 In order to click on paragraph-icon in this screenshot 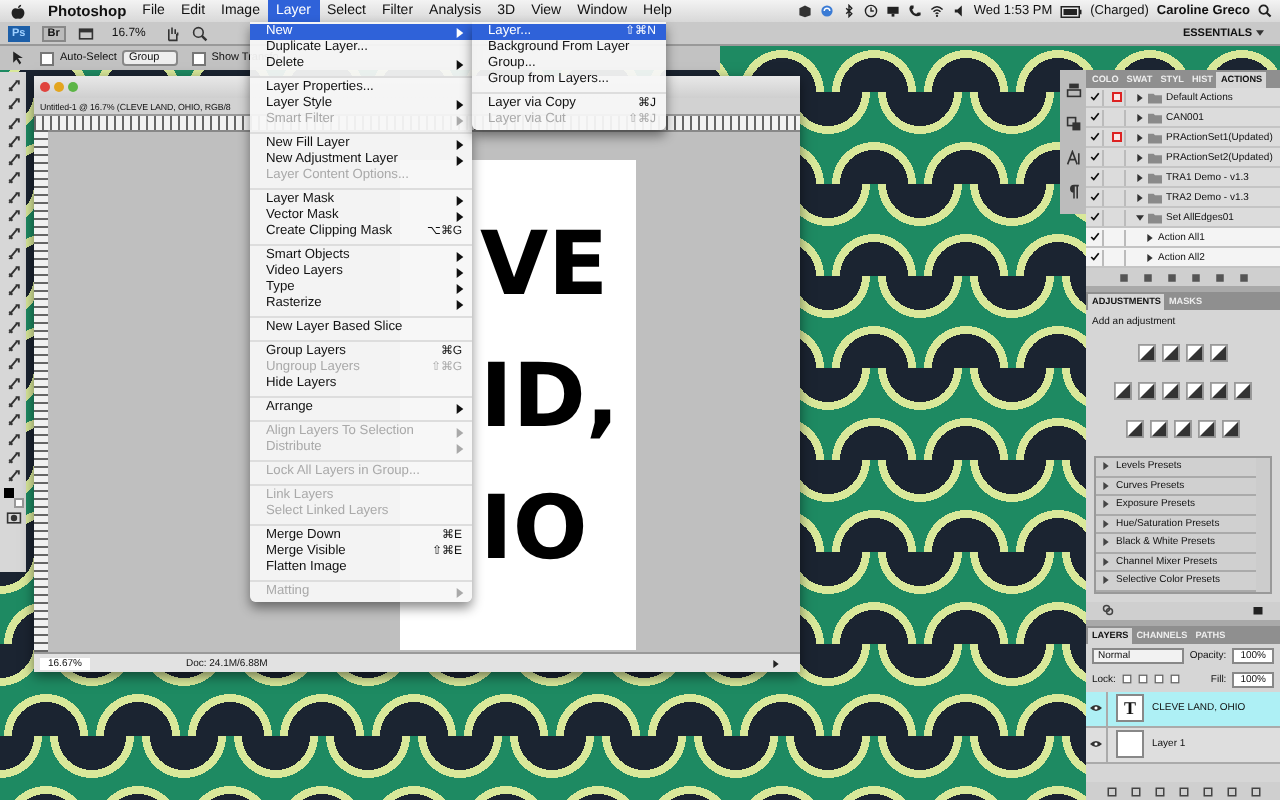, I will do `click(1073, 192)`.